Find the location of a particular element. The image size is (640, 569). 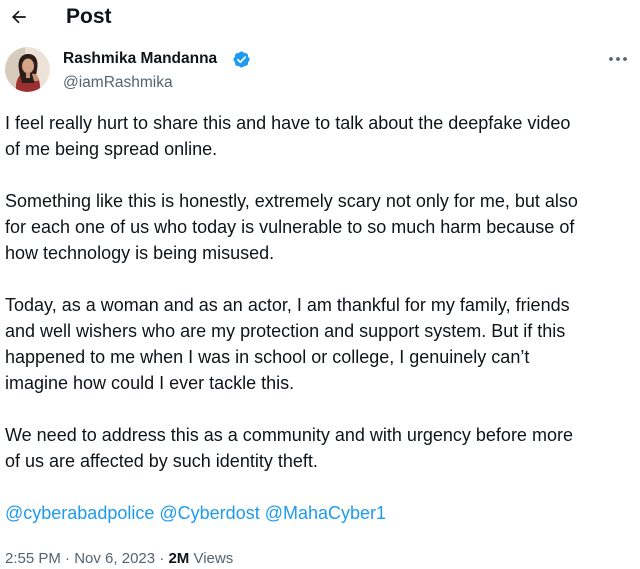

mention-link-cyberdost: @Cyberdost is located at coordinates (209, 513).